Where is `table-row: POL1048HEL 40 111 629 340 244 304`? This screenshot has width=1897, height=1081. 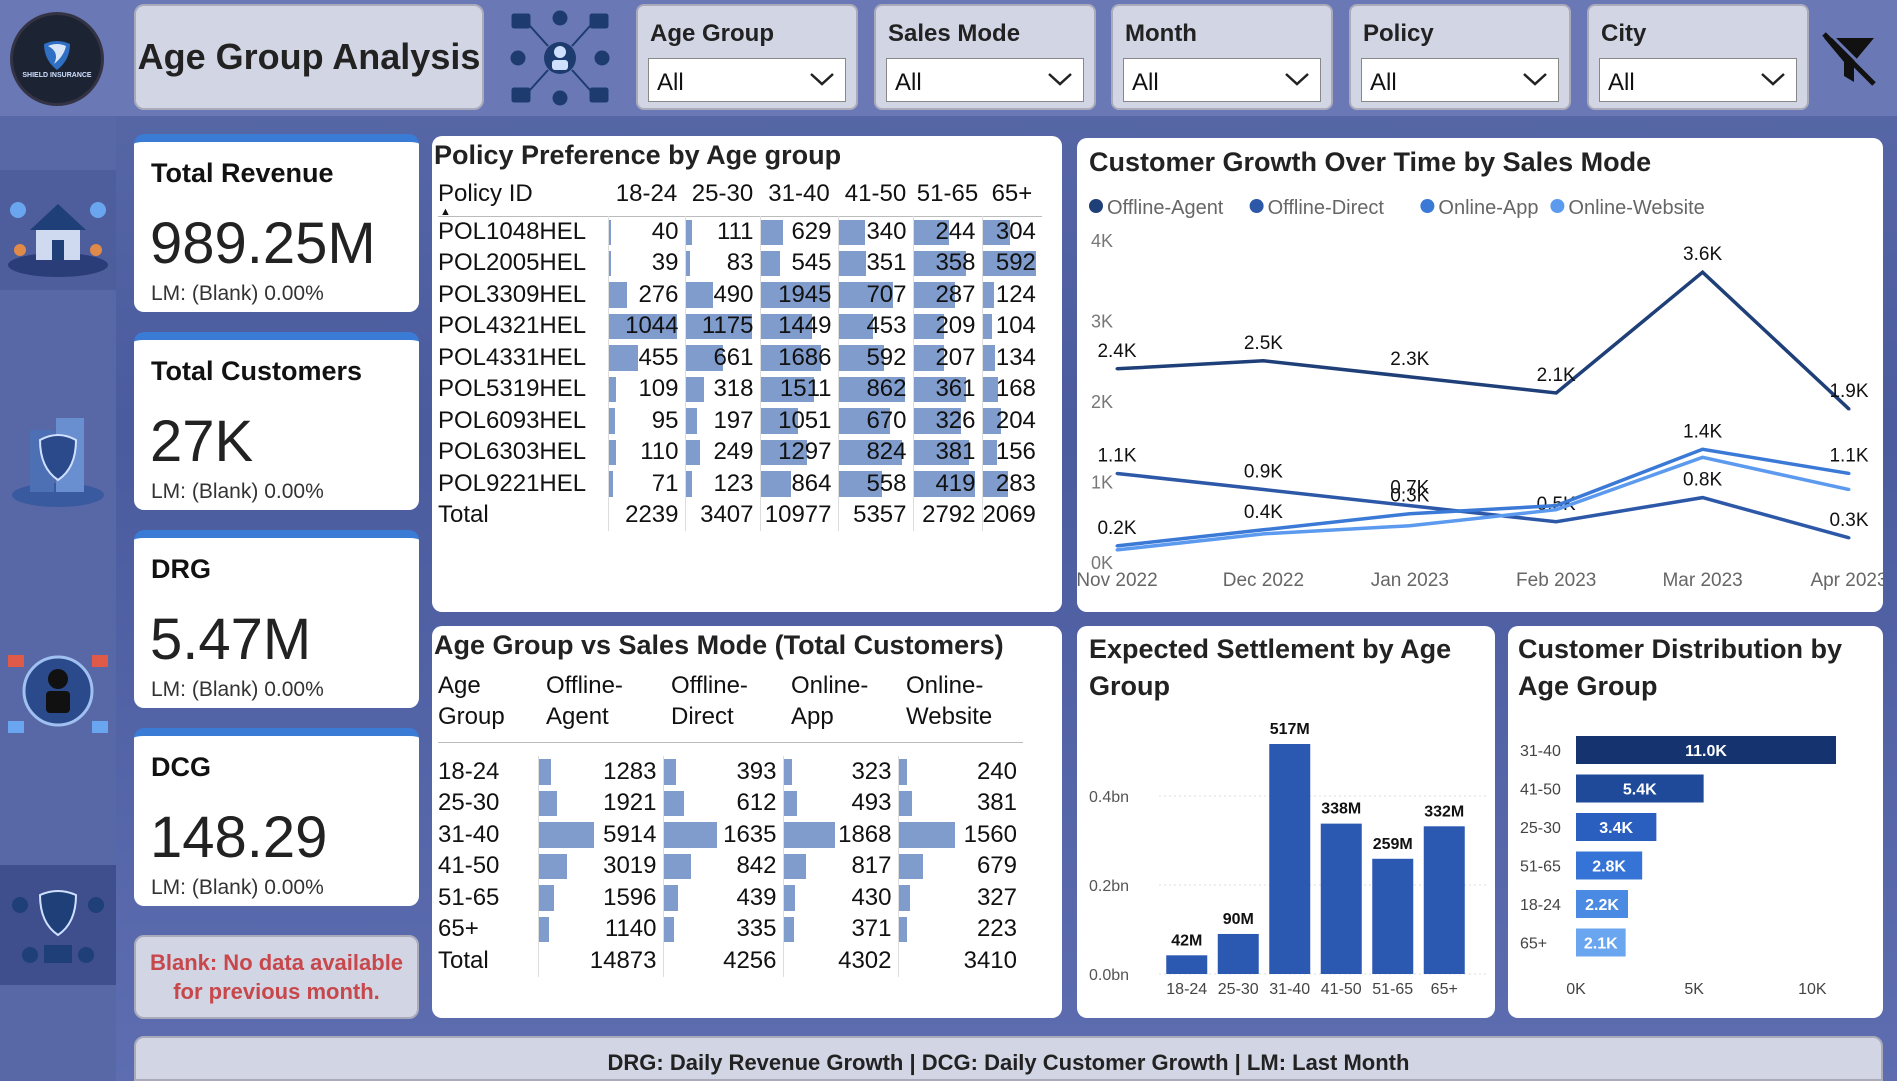 table-row: POL1048HEL 40 111 629 340 244 304 is located at coordinates (740, 232).